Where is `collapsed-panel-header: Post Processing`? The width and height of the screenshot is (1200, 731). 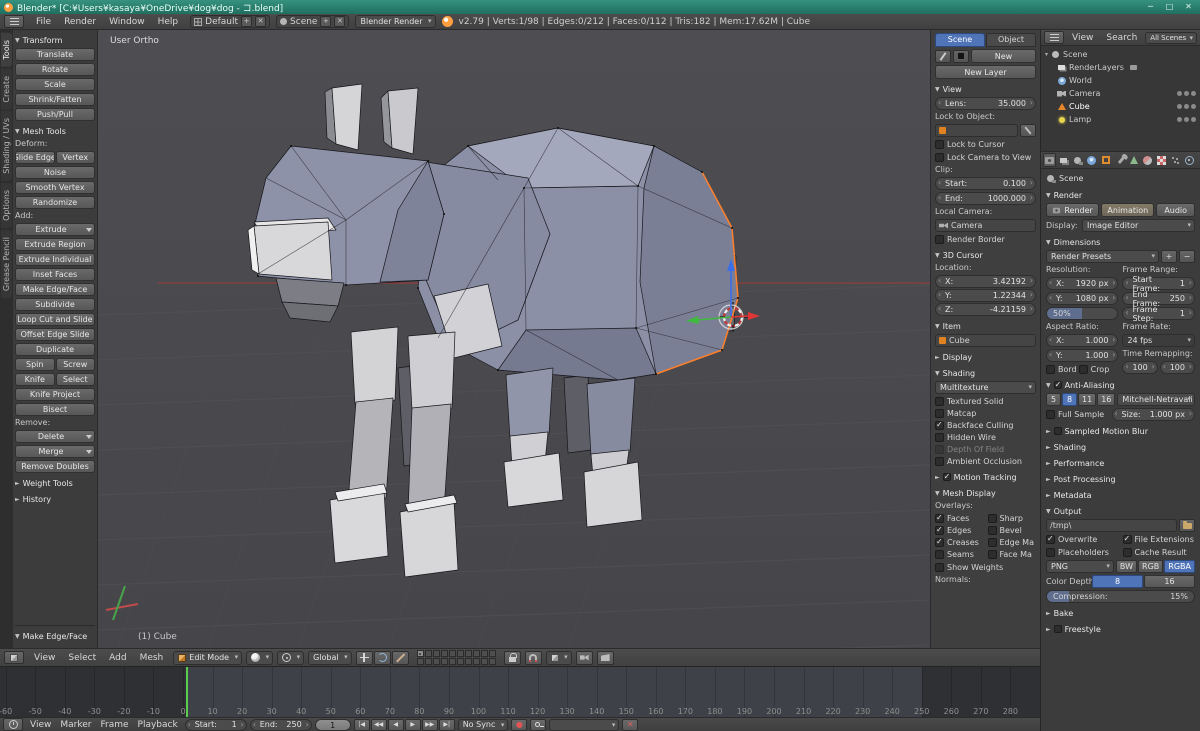 collapsed-panel-header: Post Processing is located at coordinates (1120, 479).